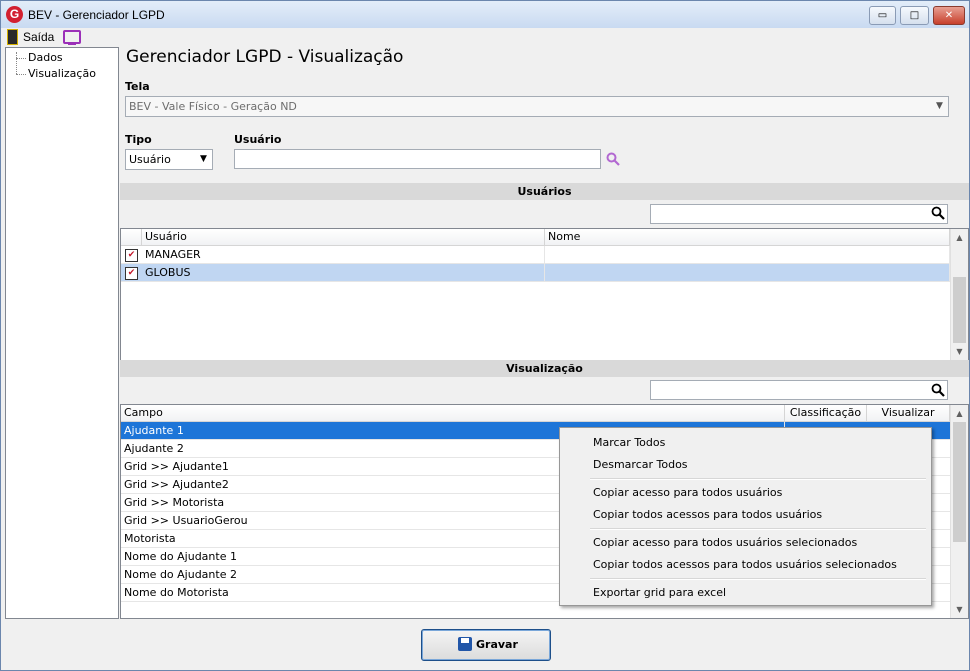 Image resolution: width=970 pixels, height=671 pixels. I want to click on tela-select: BEV - Vale Físico - Geração ND ▼, so click(537, 106).